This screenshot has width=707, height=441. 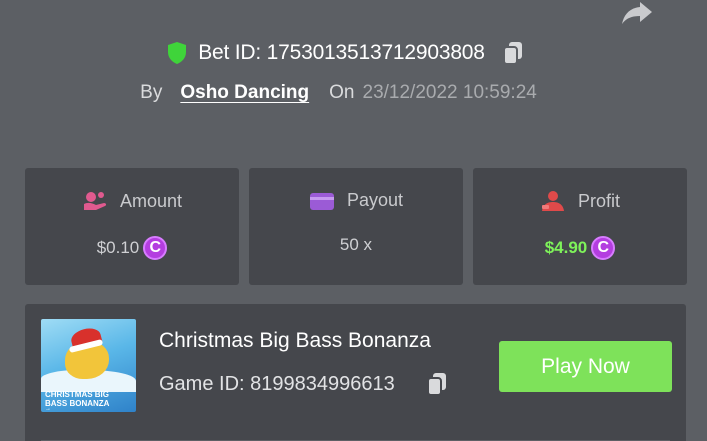 What do you see at coordinates (244, 93) in the screenshot?
I see `username-link: Osho Dancing` at bounding box center [244, 93].